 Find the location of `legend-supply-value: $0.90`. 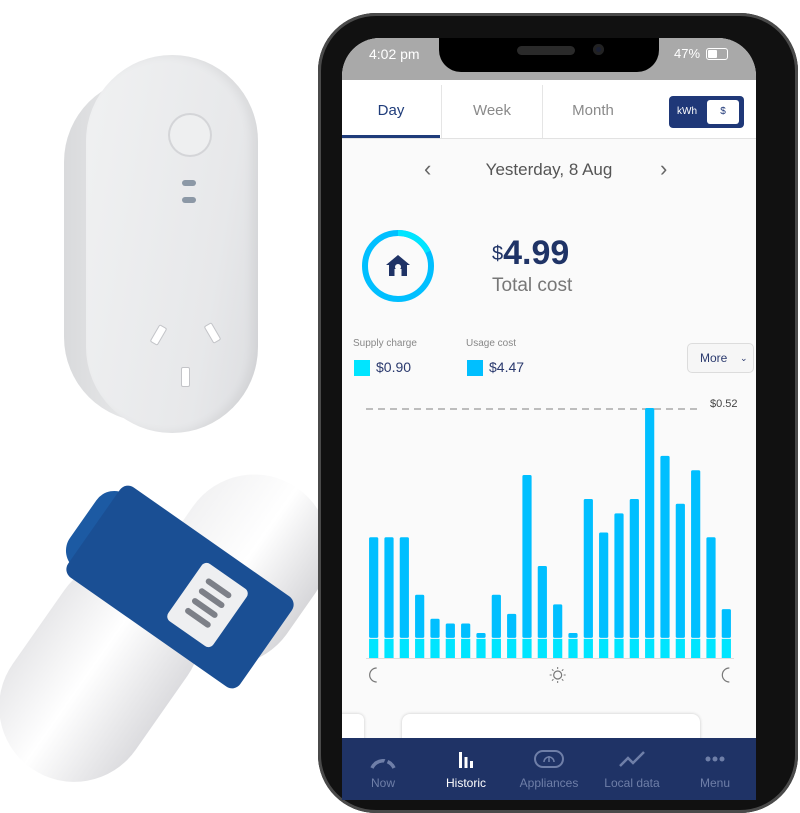

legend-supply-value: $0.90 is located at coordinates (394, 367).